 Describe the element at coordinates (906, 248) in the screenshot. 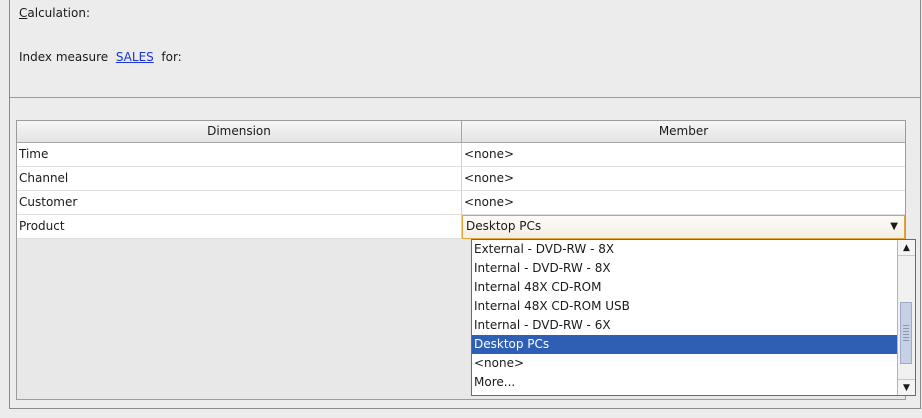

I see `scroll-up-arrow-icon: ▲` at that location.